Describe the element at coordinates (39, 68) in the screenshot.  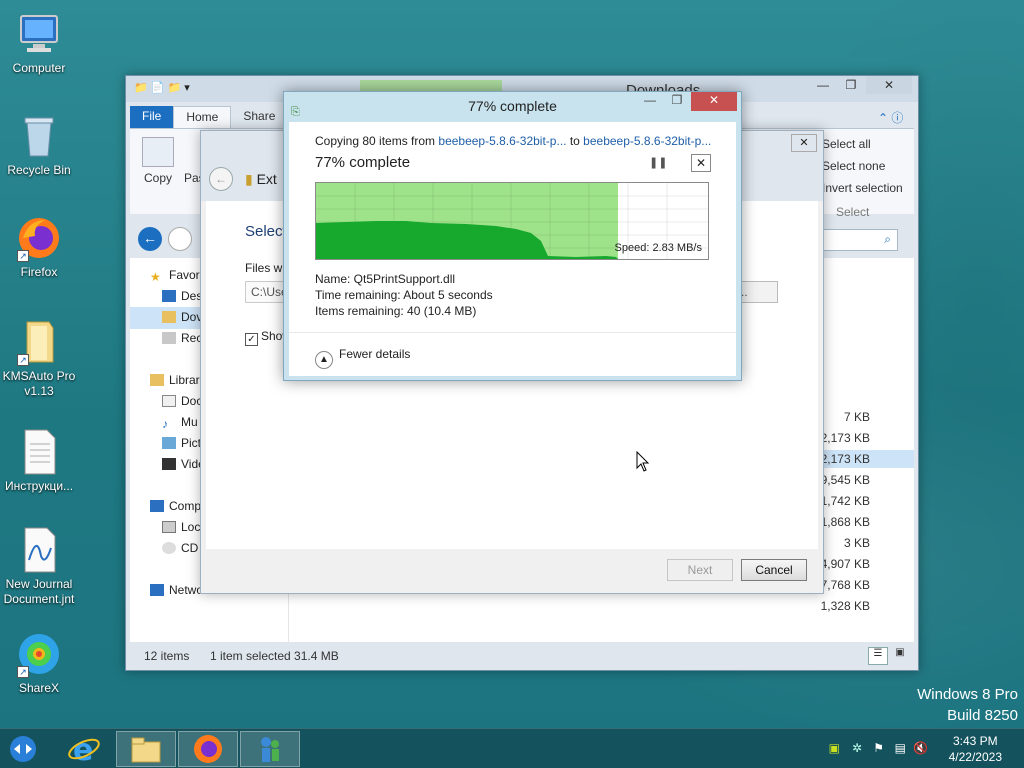
I see `desktop-icon-label: Computer` at that location.